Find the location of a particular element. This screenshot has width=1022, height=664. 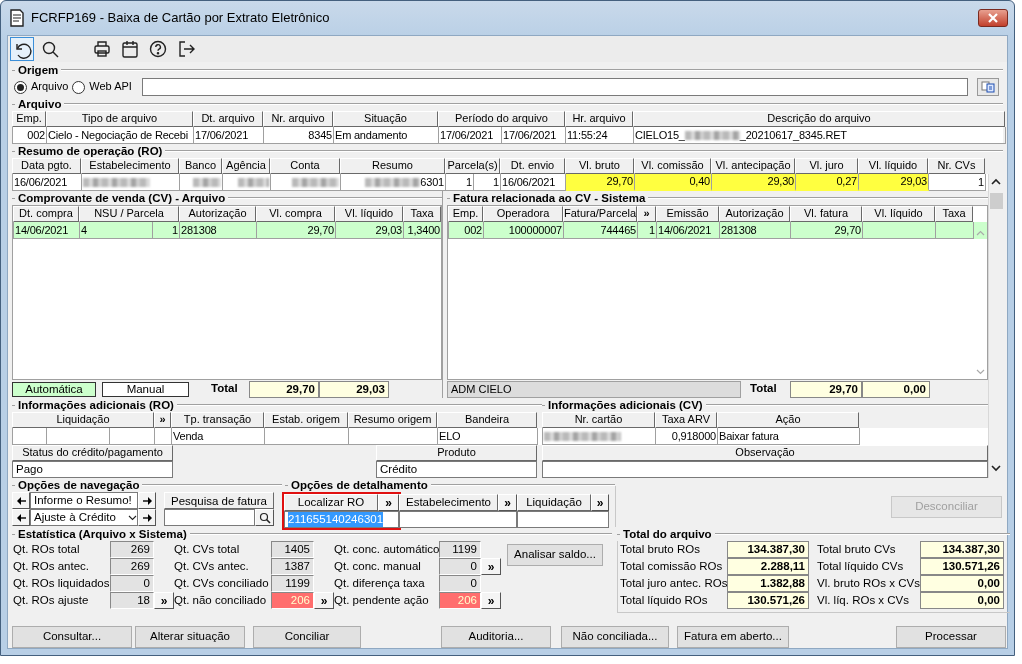

column-header: Autorização is located at coordinates (754, 214).